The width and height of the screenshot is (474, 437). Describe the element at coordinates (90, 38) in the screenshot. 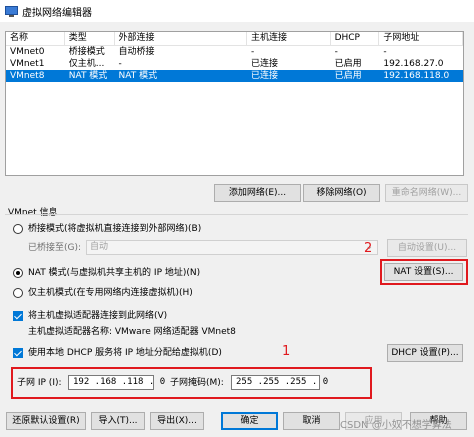

I see `column-header: 类型` at that location.